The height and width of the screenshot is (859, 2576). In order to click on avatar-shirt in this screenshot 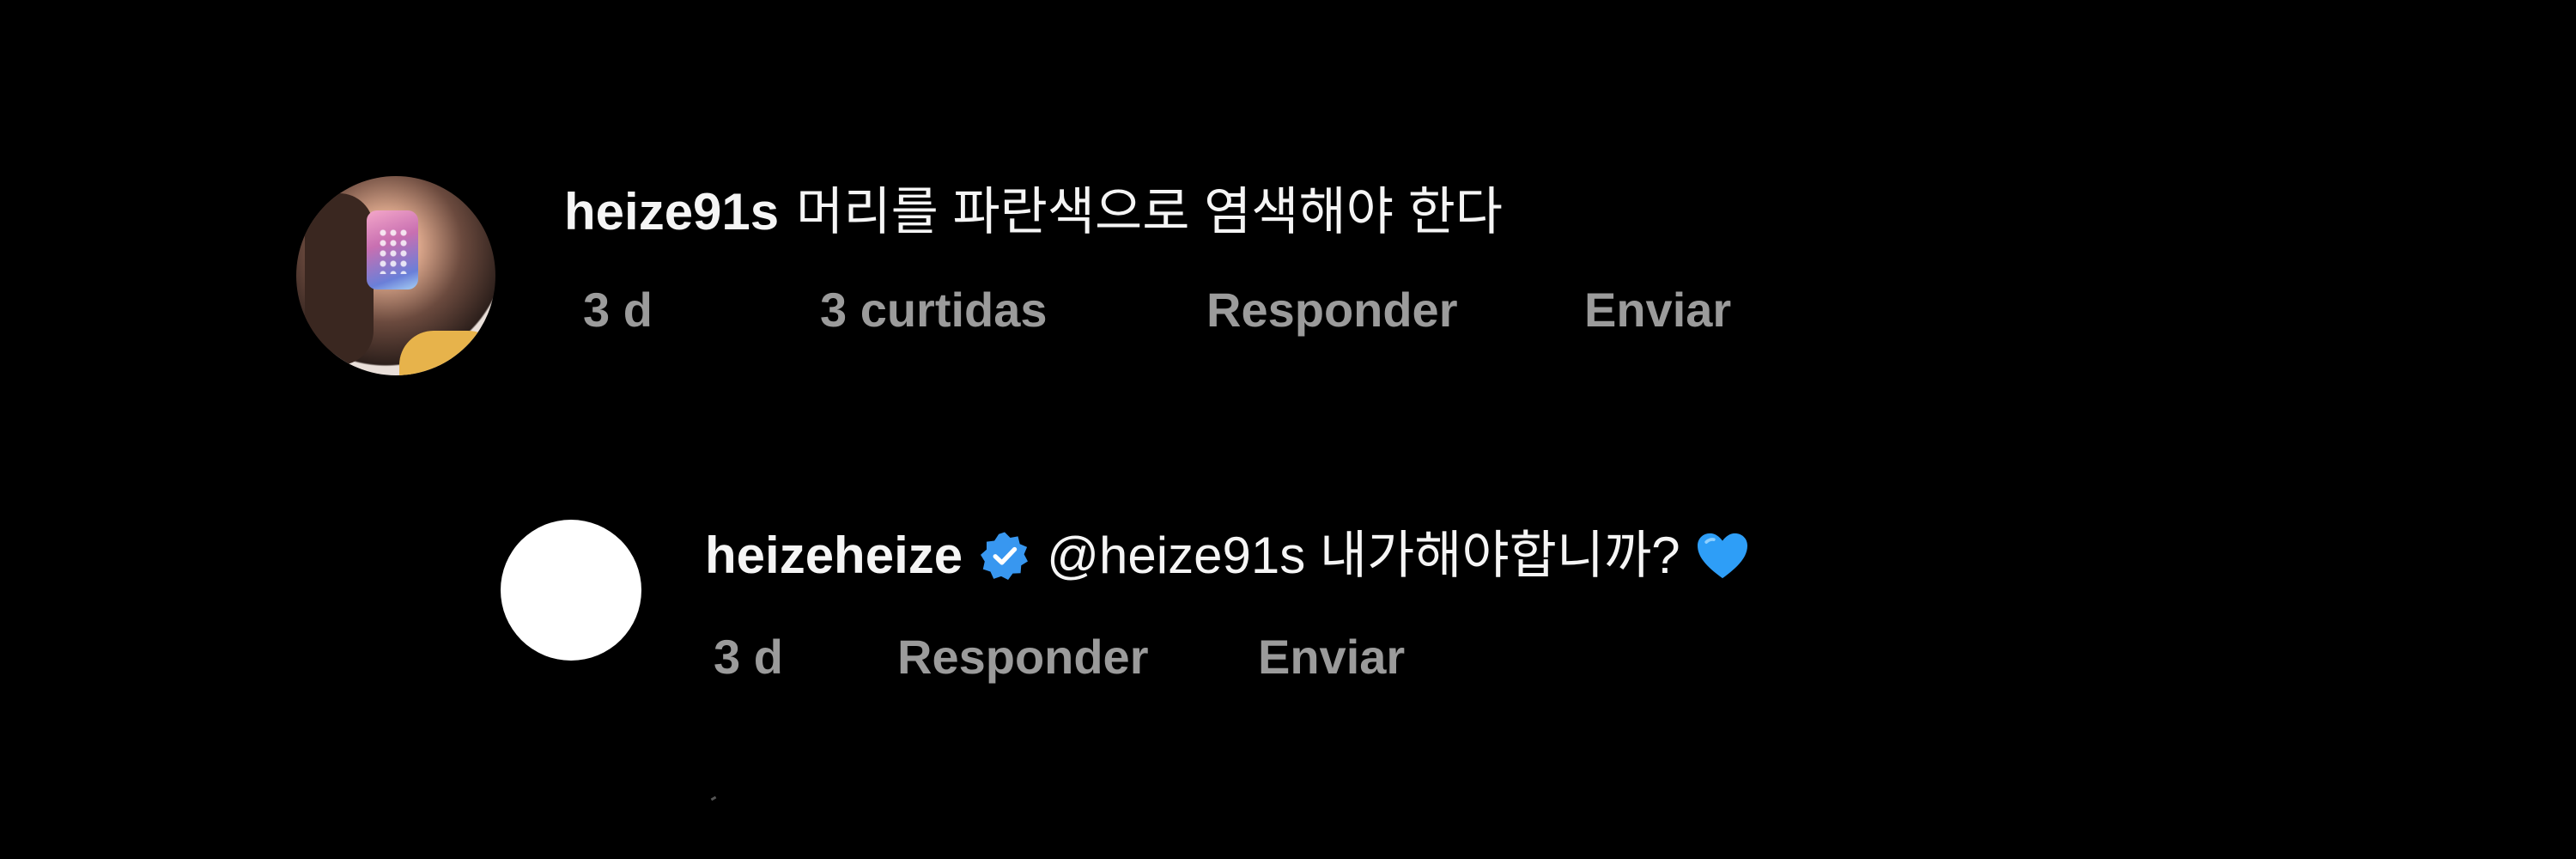, I will do `click(447, 353)`.